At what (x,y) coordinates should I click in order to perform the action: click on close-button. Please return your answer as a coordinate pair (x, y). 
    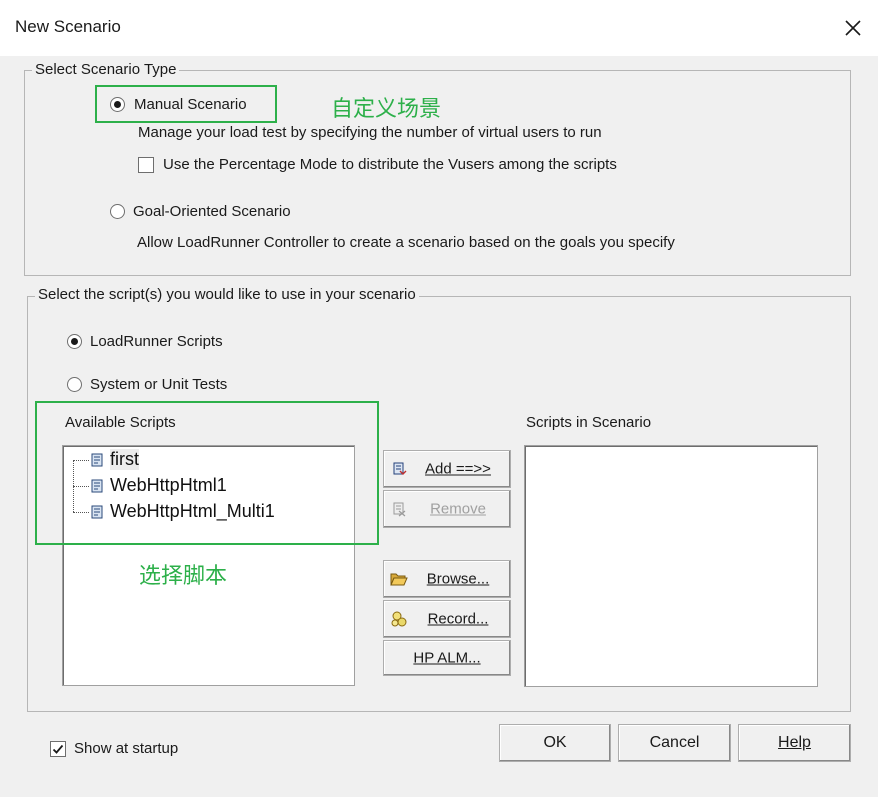
    Looking at the image, I should click on (853, 28).